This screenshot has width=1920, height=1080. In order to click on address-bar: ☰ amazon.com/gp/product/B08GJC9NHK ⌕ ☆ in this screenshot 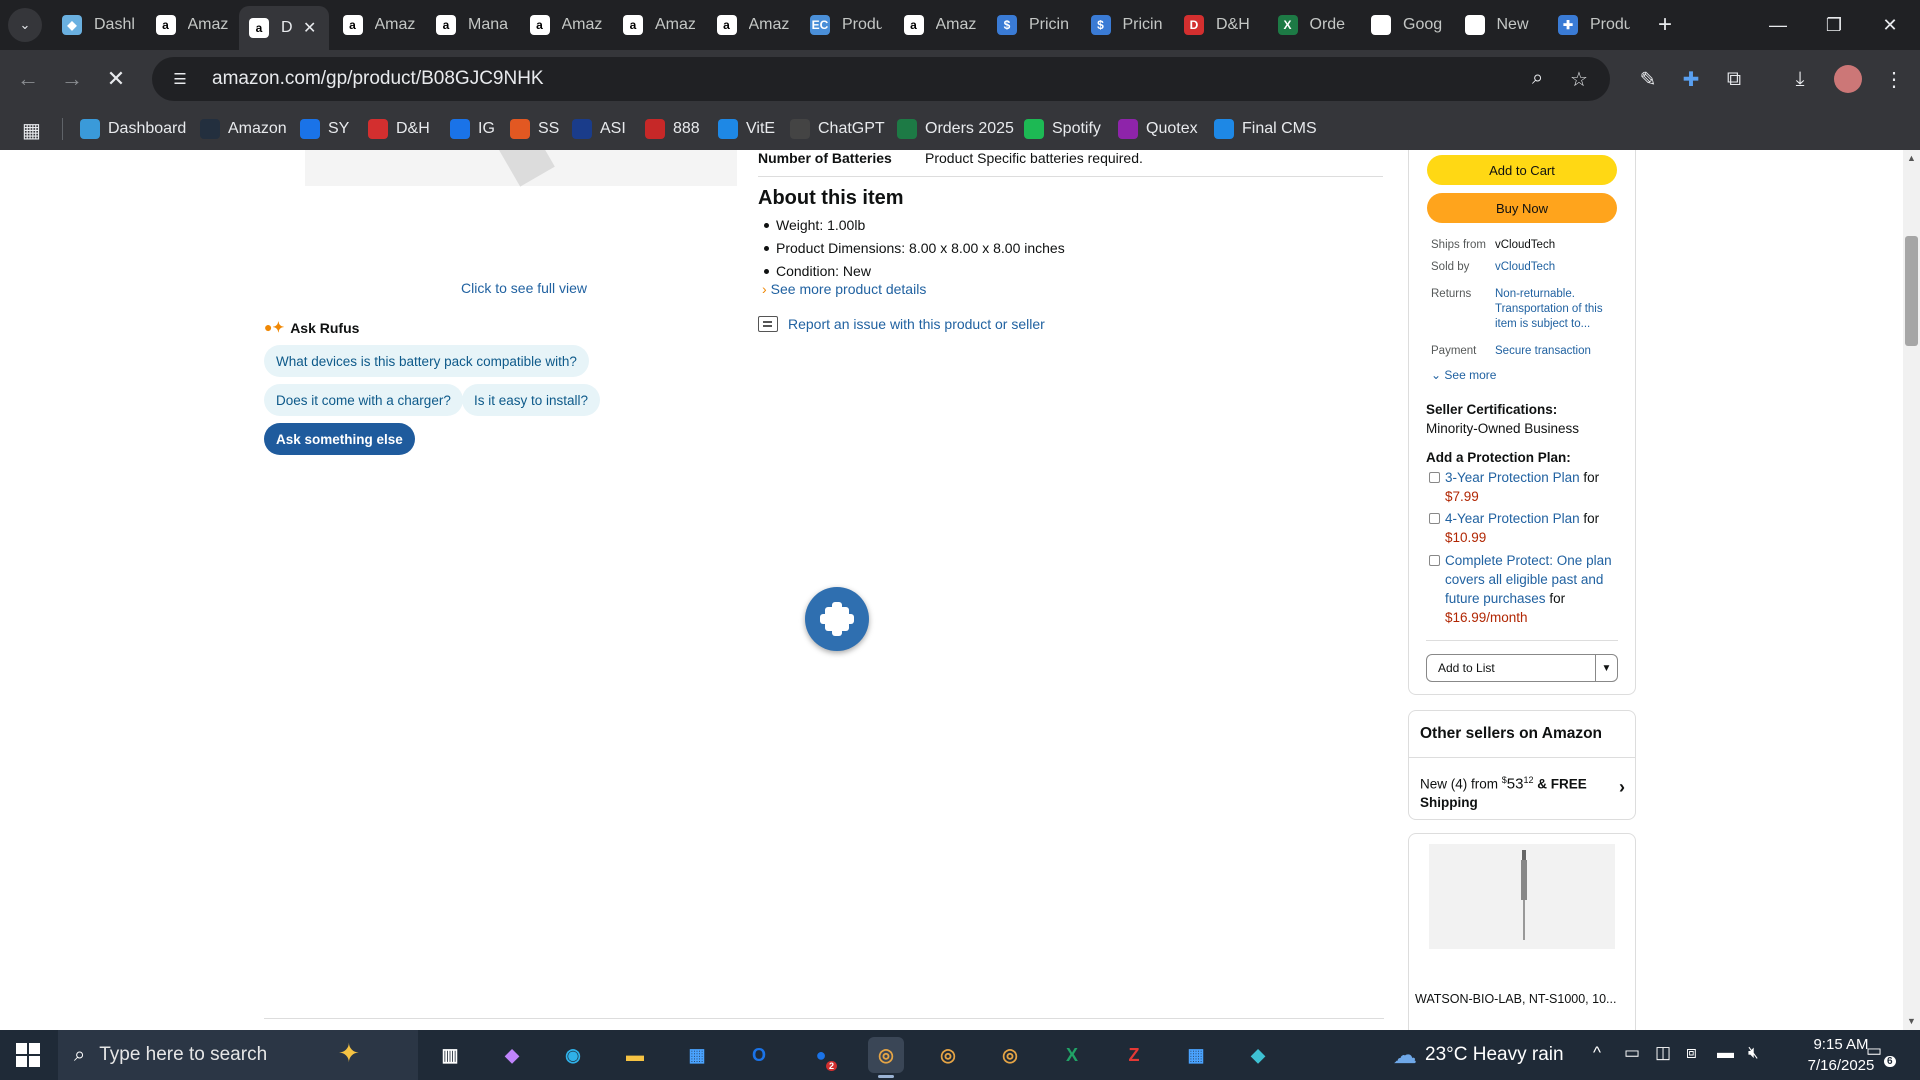, I will do `click(881, 79)`.